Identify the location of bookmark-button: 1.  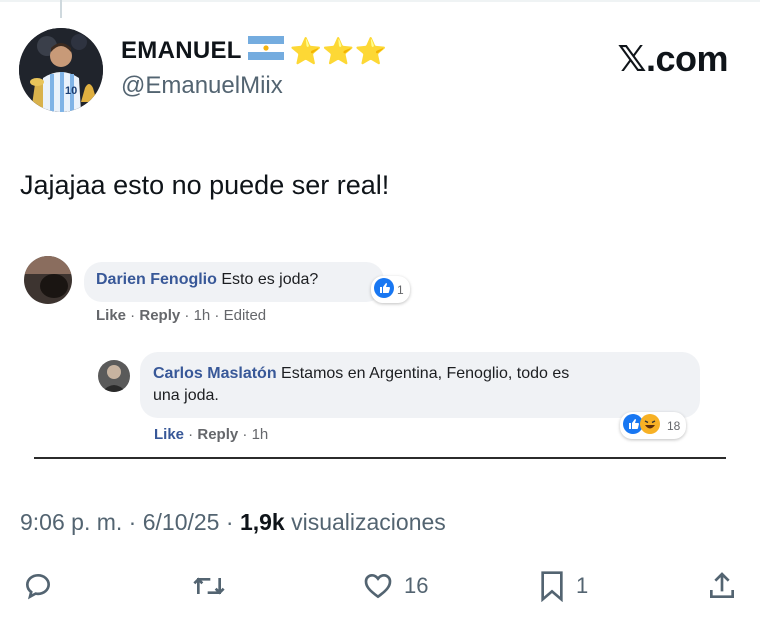
(563, 586).